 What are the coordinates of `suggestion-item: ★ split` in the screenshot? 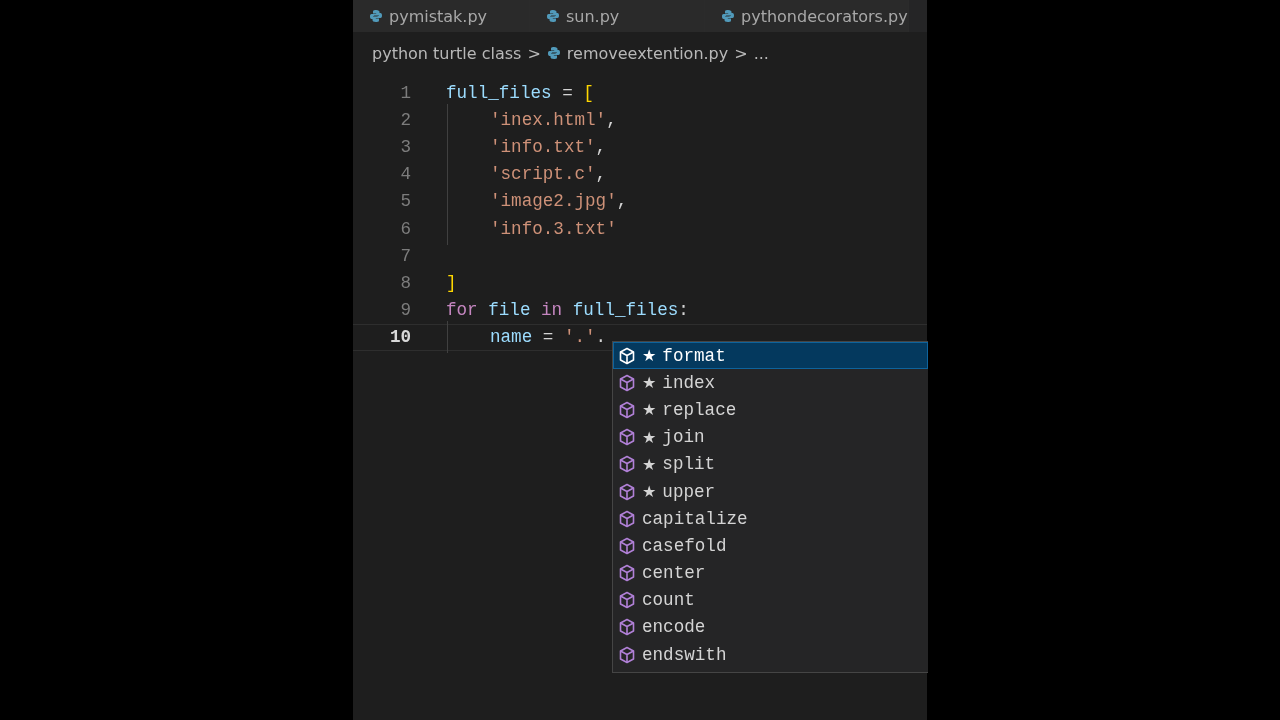 It's located at (770, 464).